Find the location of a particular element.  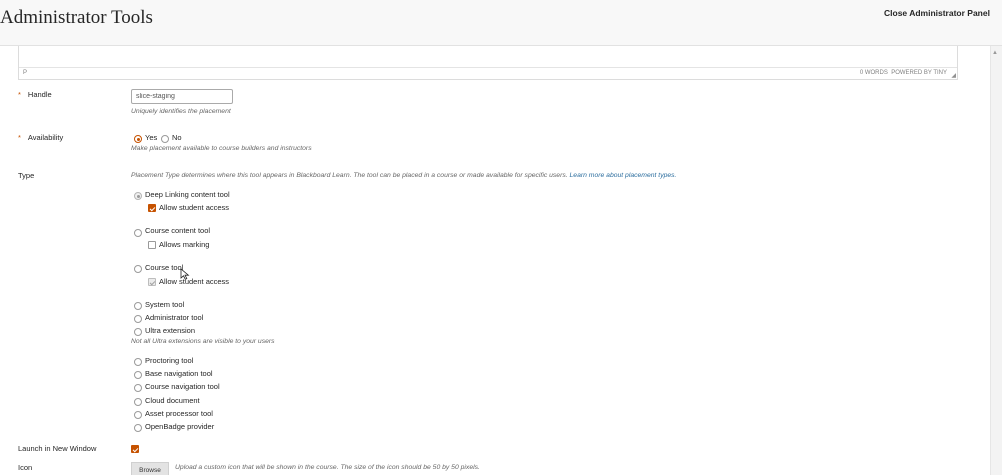

type-radio-course-tool is located at coordinates (138, 269).